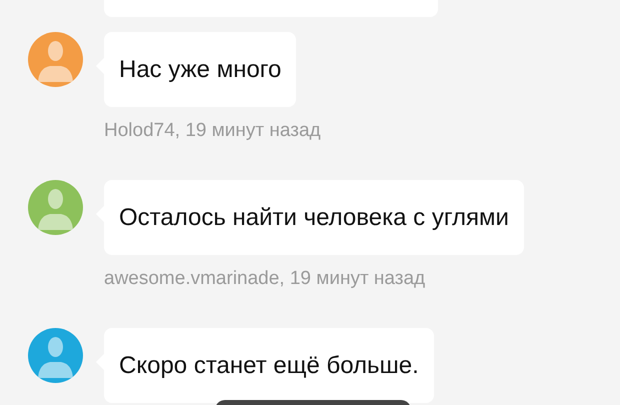 The image size is (620, 405). Describe the element at coordinates (200, 69) in the screenshot. I see `message-text: Нас уже много` at that location.